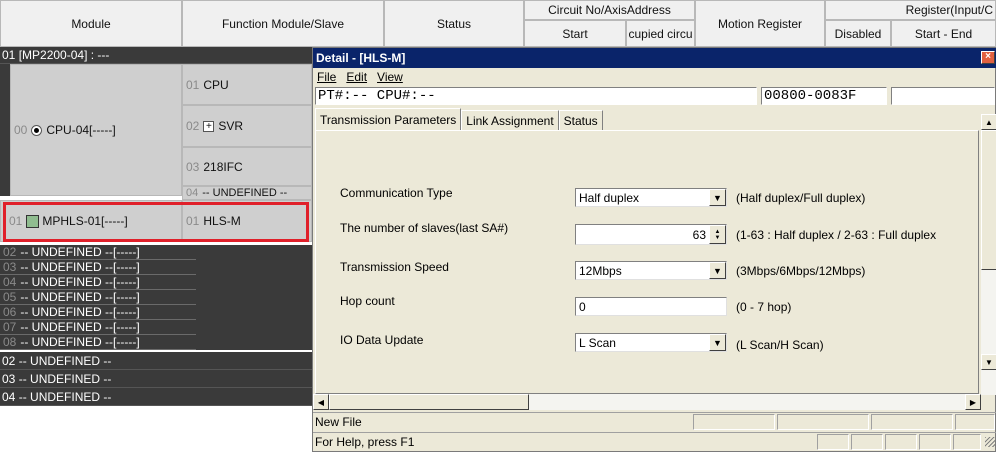 This screenshot has height=452, width=996. I want to click on radio-icon, so click(37, 130).